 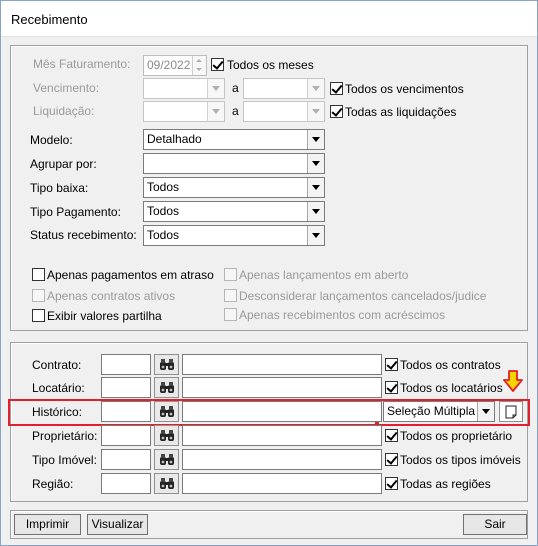 What do you see at coordinates (38, 295) in the screenshot?
I see `contratos-ativos-checkbox` at bounding box center [38, 295].